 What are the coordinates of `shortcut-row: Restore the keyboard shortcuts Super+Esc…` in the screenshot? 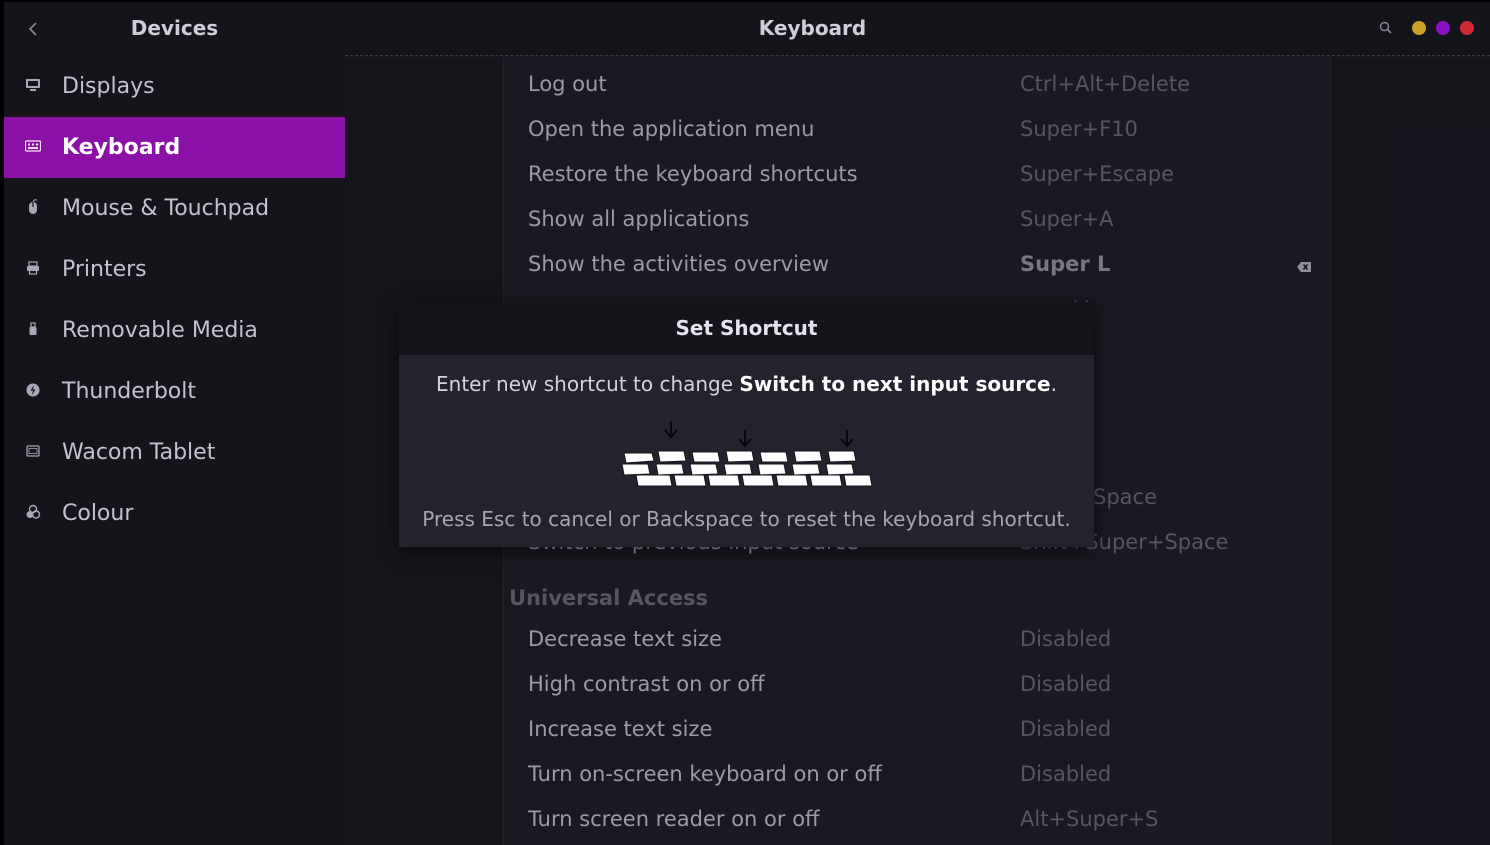 It's located at (918, 175).